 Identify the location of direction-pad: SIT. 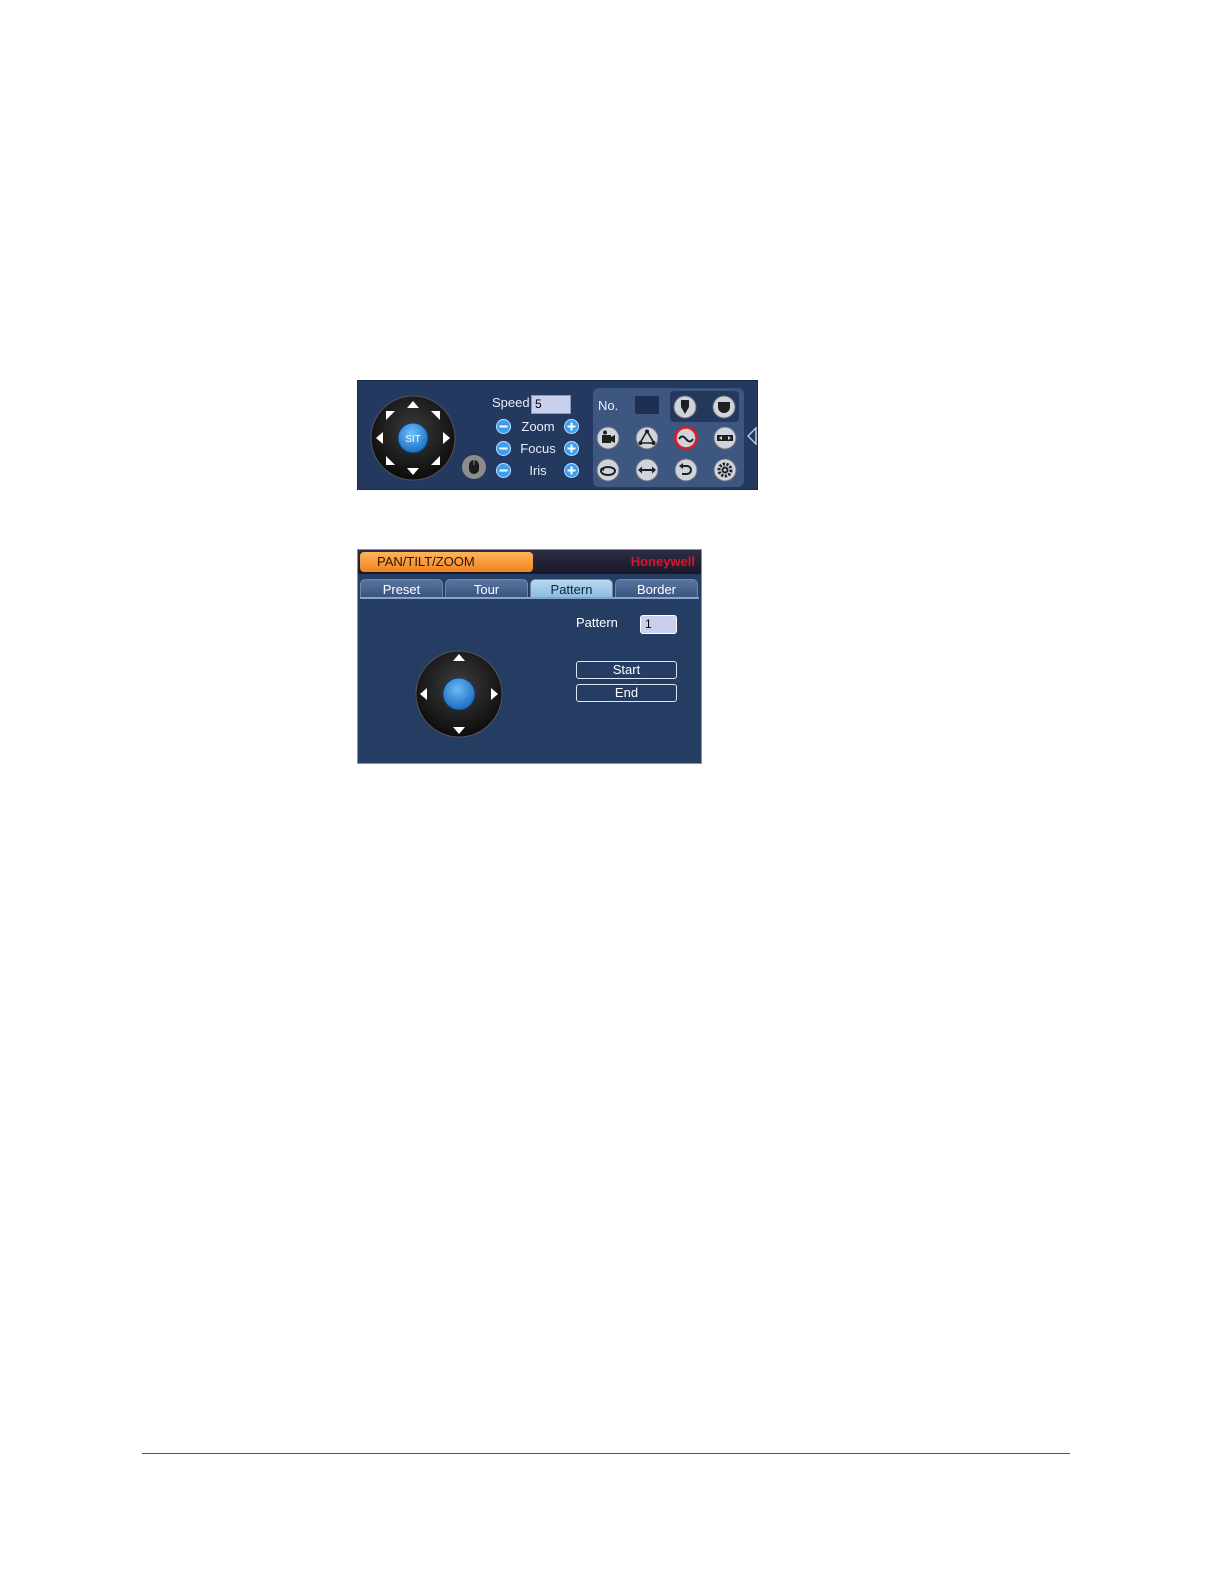
(413, 438).